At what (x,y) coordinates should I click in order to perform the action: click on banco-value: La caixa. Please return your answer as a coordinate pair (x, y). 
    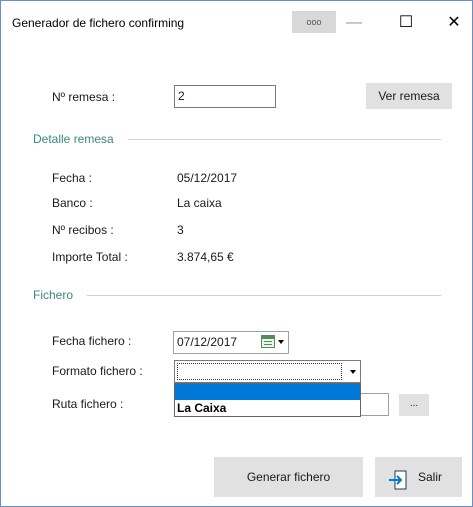
    Looking at the image, I should click on (199, 203).